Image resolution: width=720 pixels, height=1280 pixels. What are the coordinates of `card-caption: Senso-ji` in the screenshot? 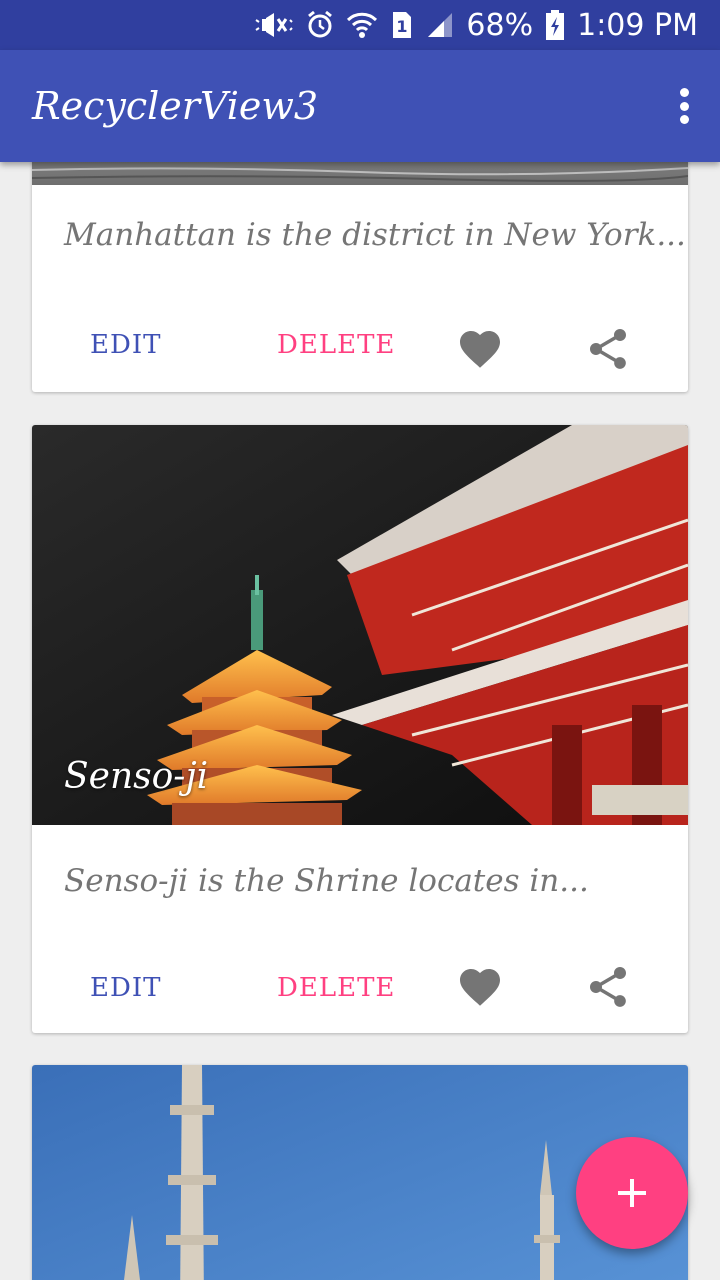 It's located at (136, 776).